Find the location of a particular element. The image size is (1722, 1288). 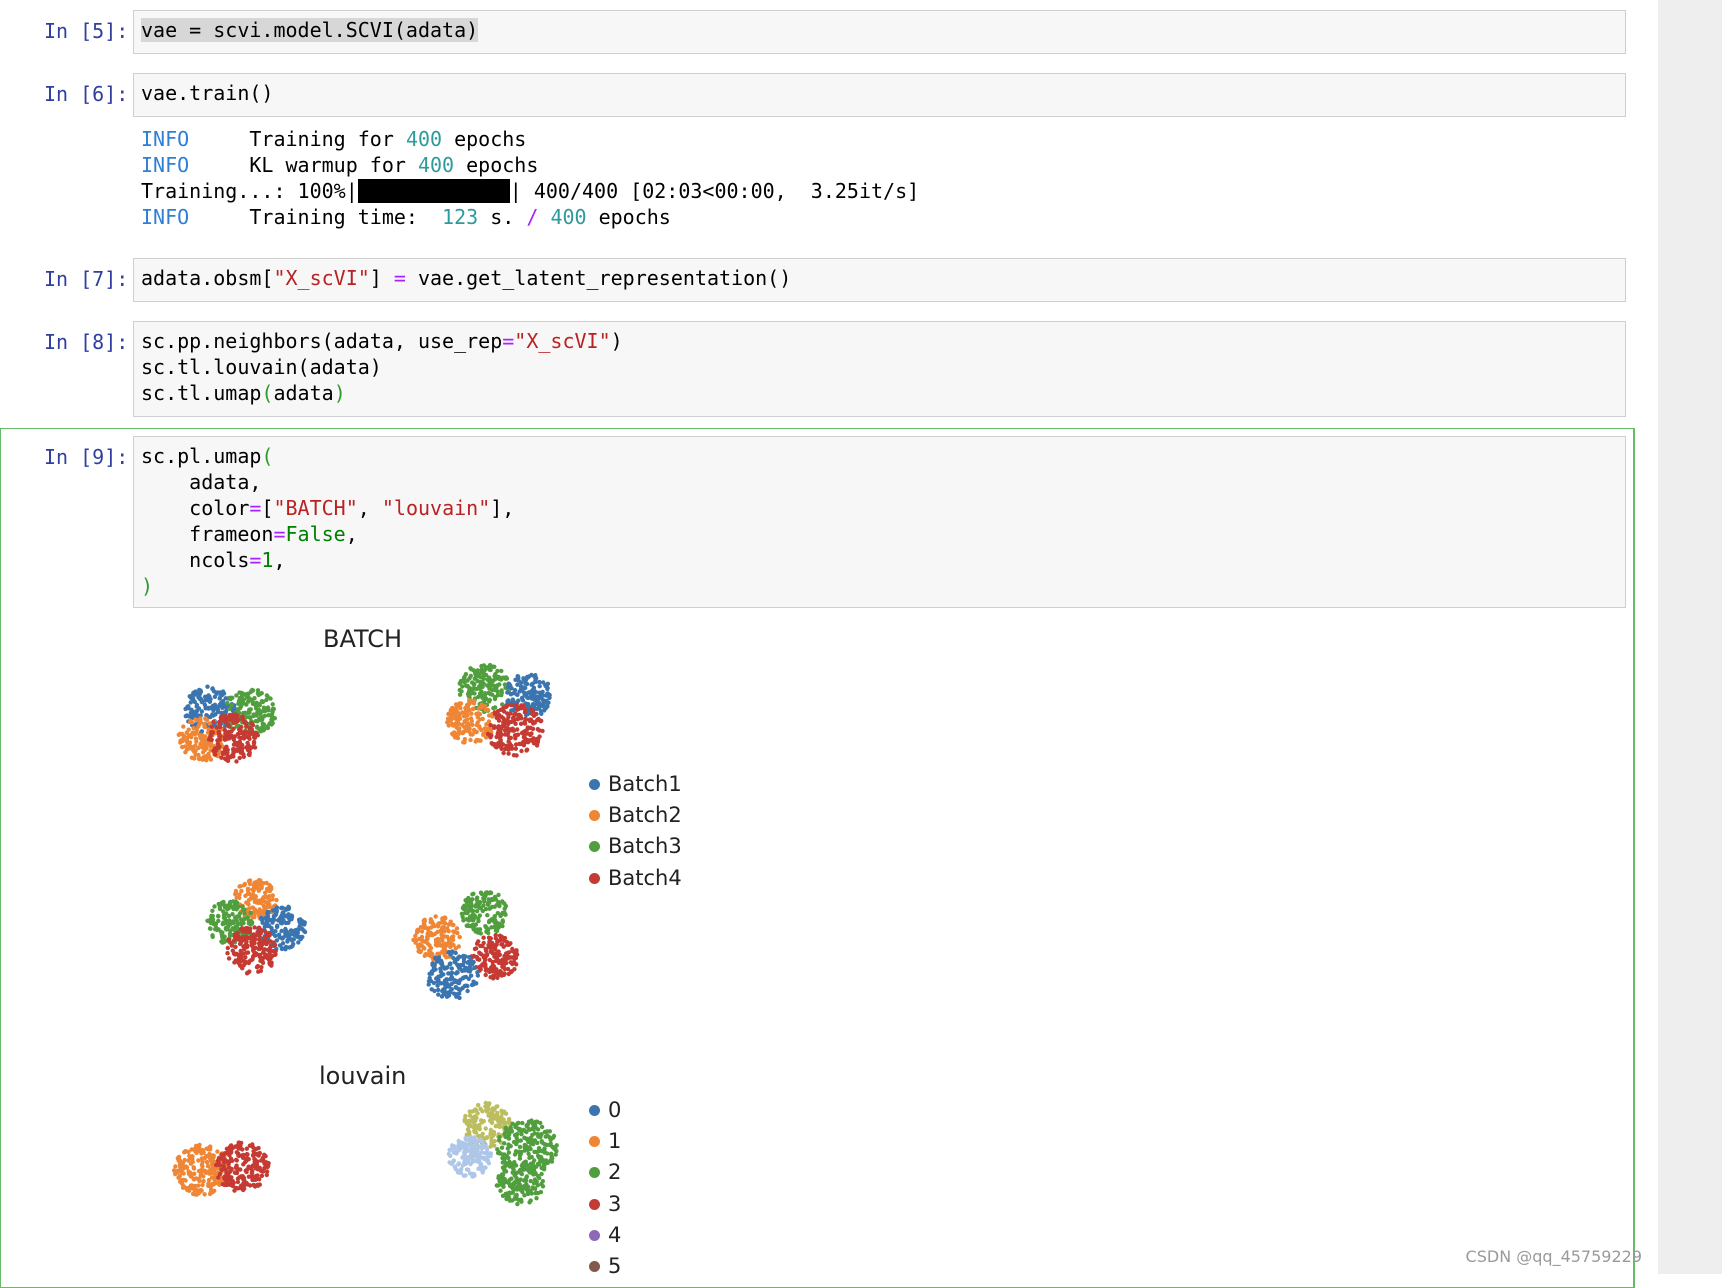

output-number: 123 is located at coordinates (460, 217).